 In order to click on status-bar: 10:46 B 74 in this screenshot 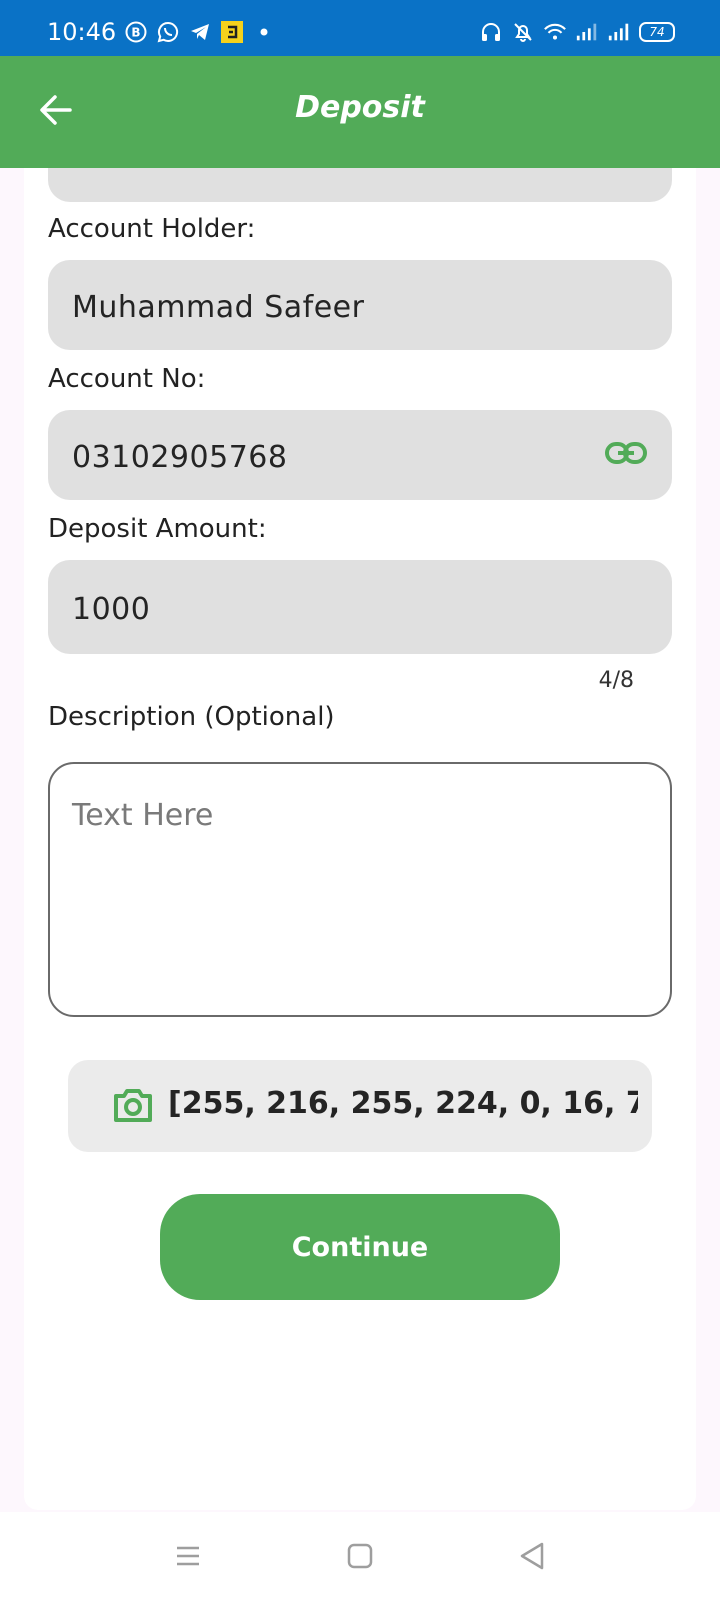, I will do `click(360, 28)`.